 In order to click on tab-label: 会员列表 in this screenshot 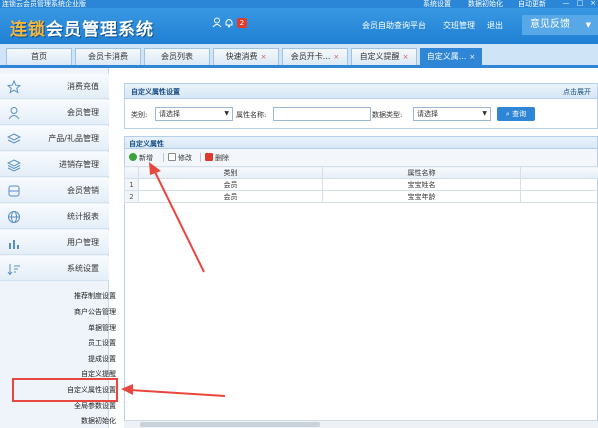, I will do `click(177, 56)`.